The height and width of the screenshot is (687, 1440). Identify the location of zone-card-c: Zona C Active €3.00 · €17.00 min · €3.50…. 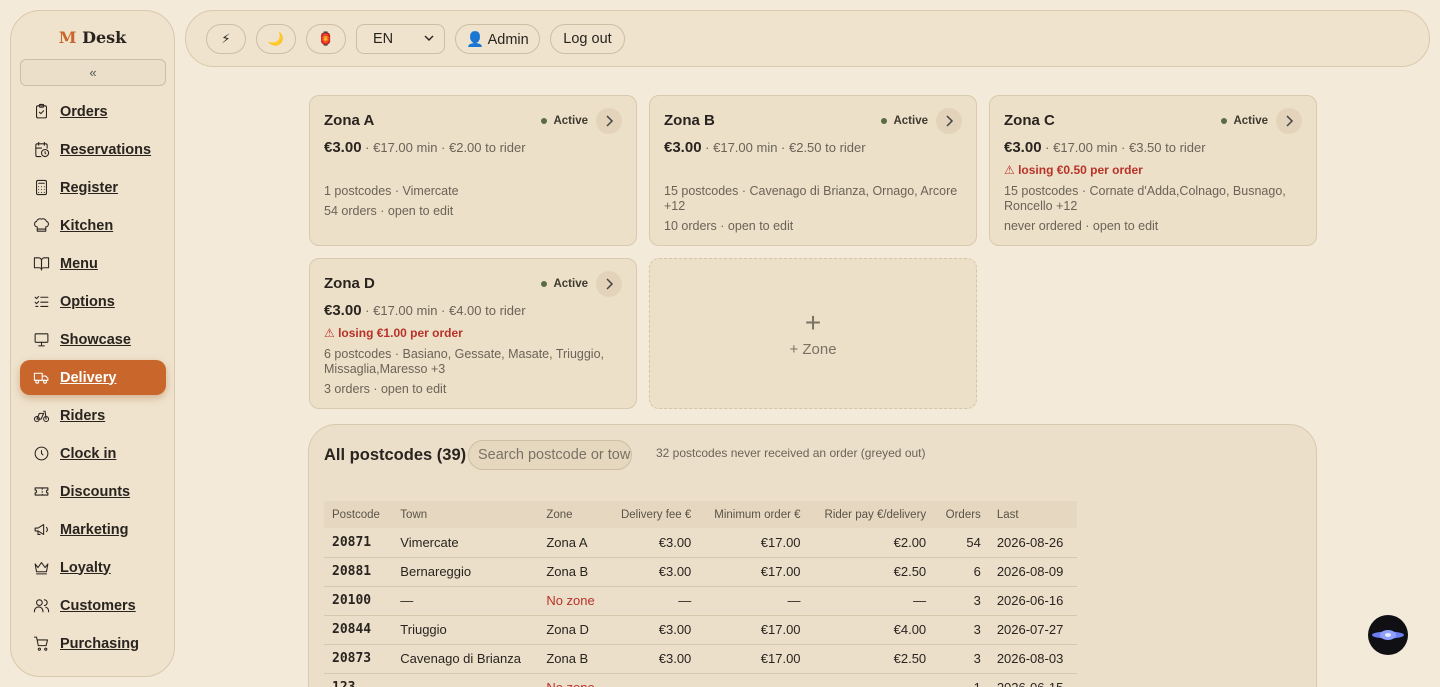
(1153, 170).